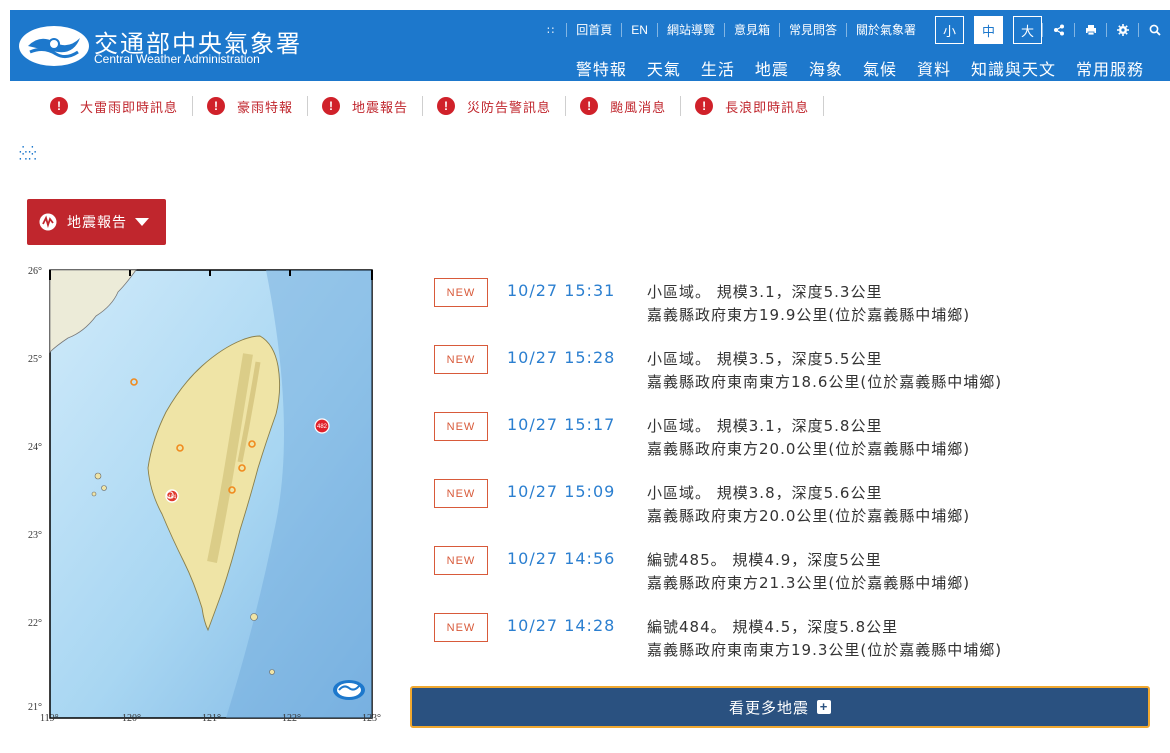 Image resolution: width=1170 pixels, height=753 pixels. I want to click on event-location: 嘉義縣政府東方21.3公里(位於嘉義縣中埔鄉), so click(808, 582).